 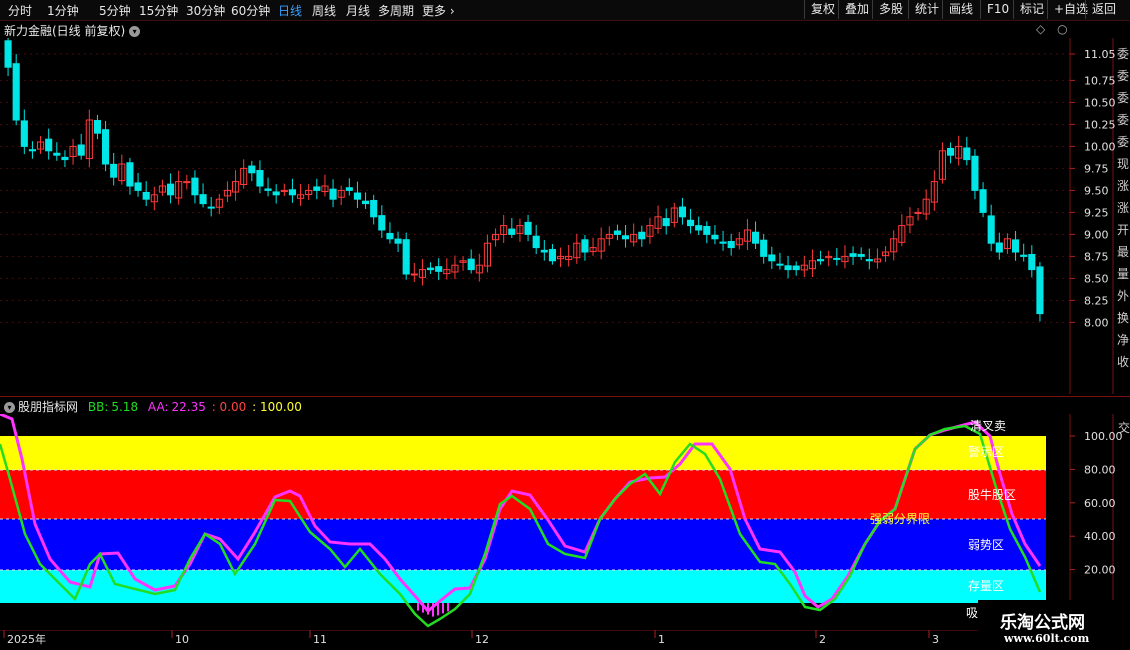 What do you see at coordinates (158, 10) in the screenshot?
I see `period-tab-15min: 15分钟` at bounding box center [158, 10].